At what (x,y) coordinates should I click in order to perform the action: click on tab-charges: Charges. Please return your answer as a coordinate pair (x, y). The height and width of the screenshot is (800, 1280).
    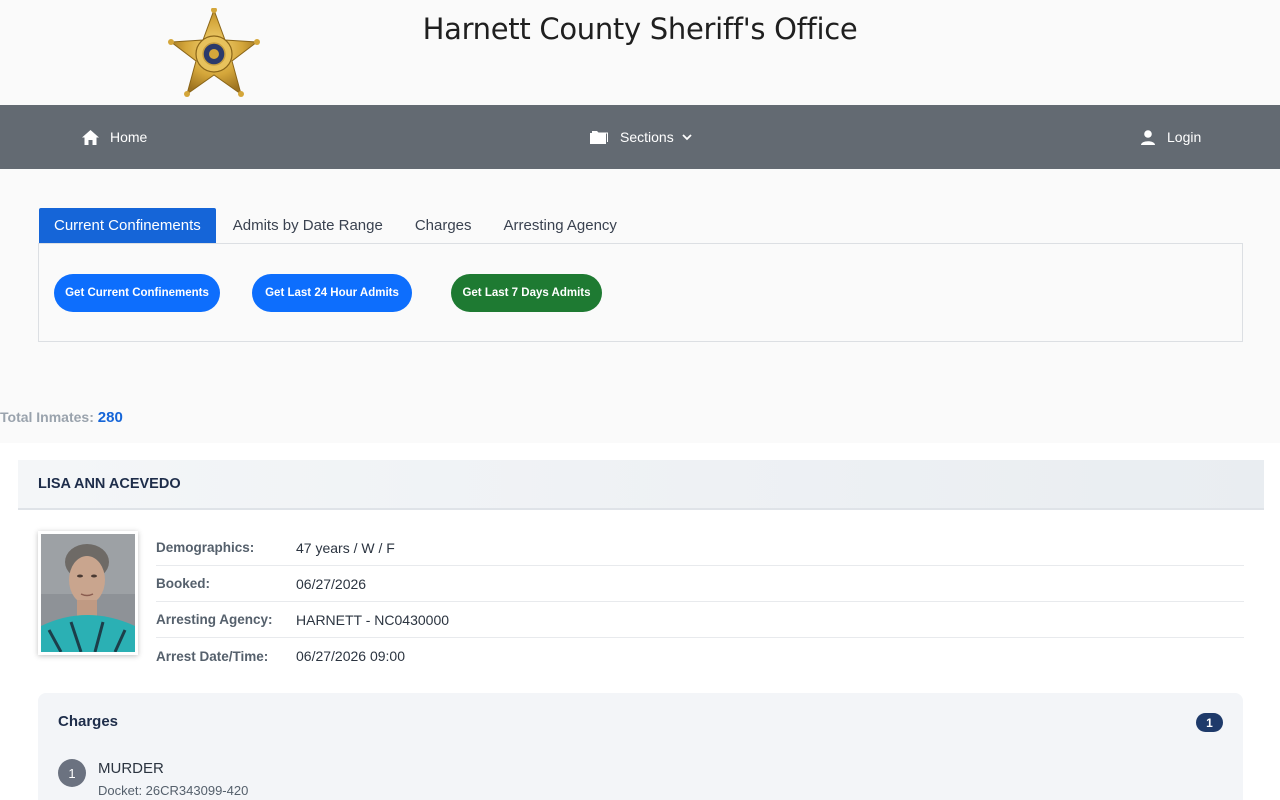
    Looking at the image, I should click on (443, 225).